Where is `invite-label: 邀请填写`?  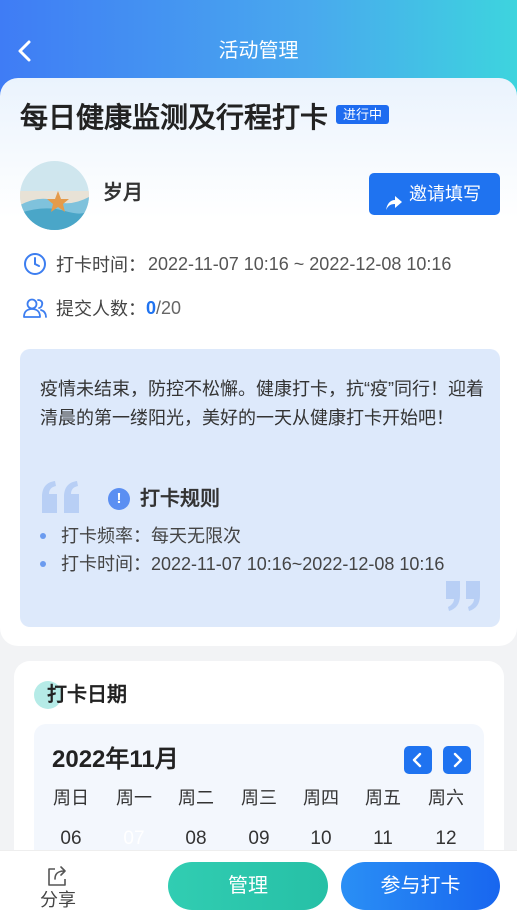
invite-label: 邀请填写 is located at coordinates (445, 194).